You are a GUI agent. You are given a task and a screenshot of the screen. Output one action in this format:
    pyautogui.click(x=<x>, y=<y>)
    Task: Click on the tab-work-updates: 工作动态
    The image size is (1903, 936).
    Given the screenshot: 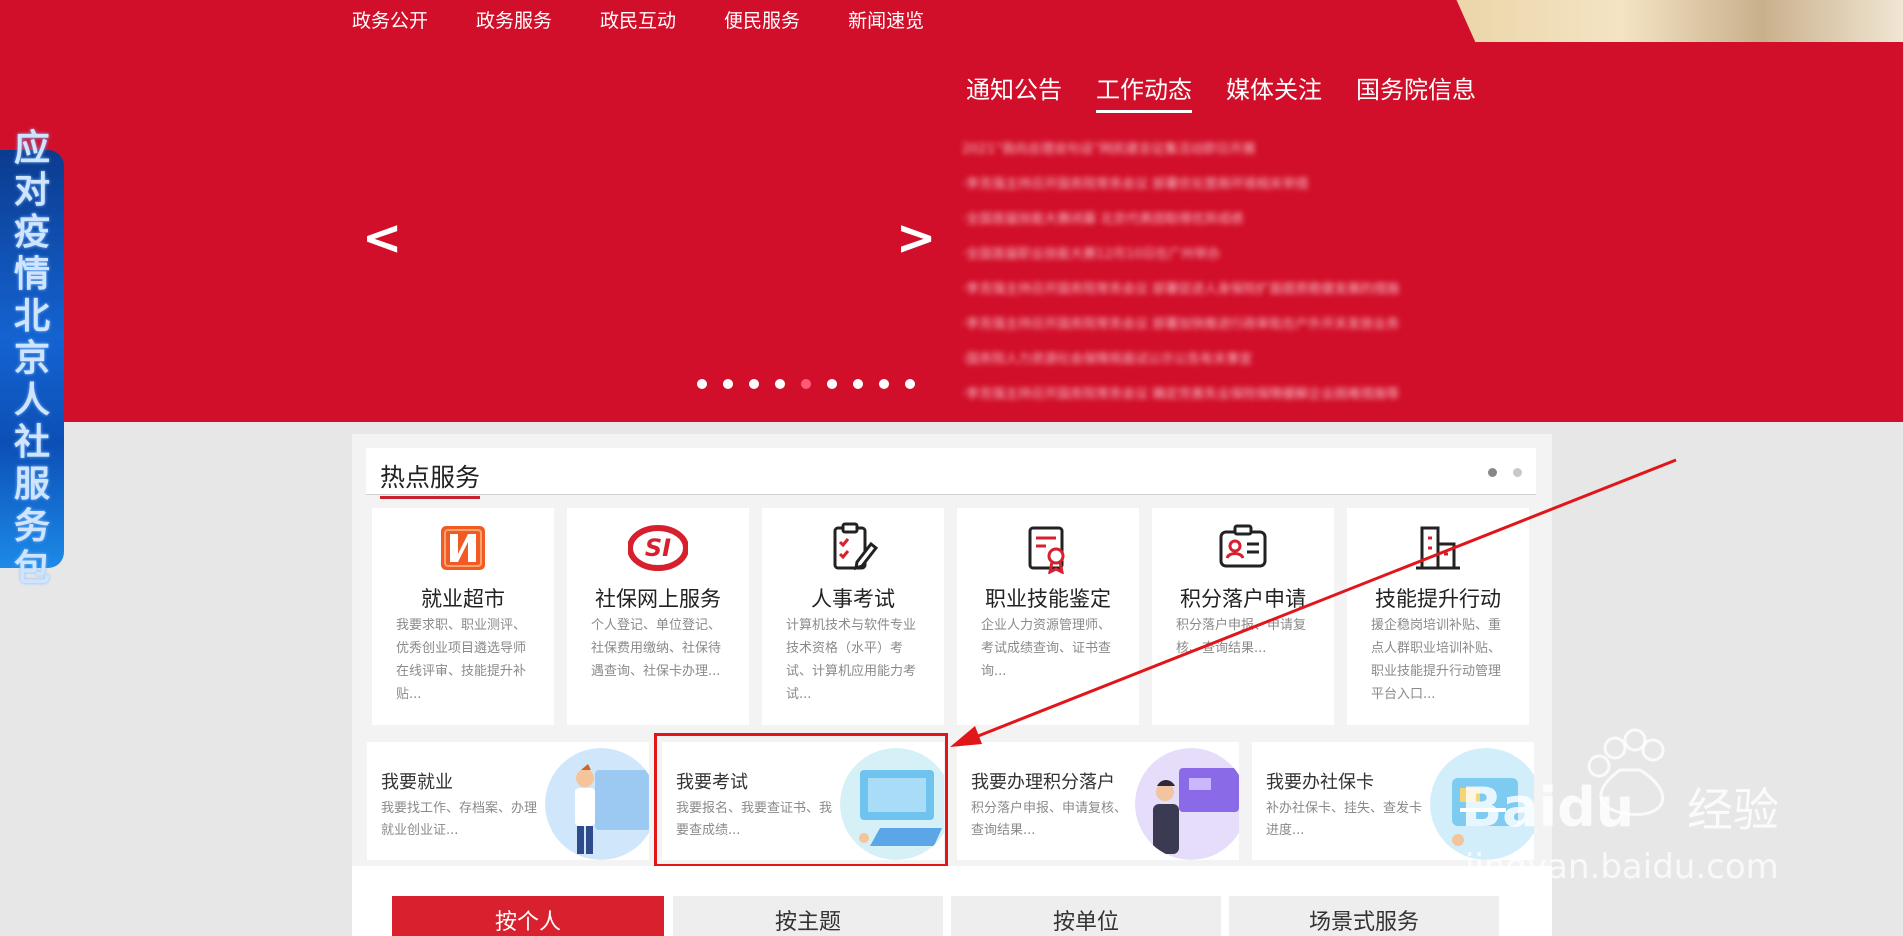 What is the action you would take?
    pyautogui.click(x=1144, y=91)
    